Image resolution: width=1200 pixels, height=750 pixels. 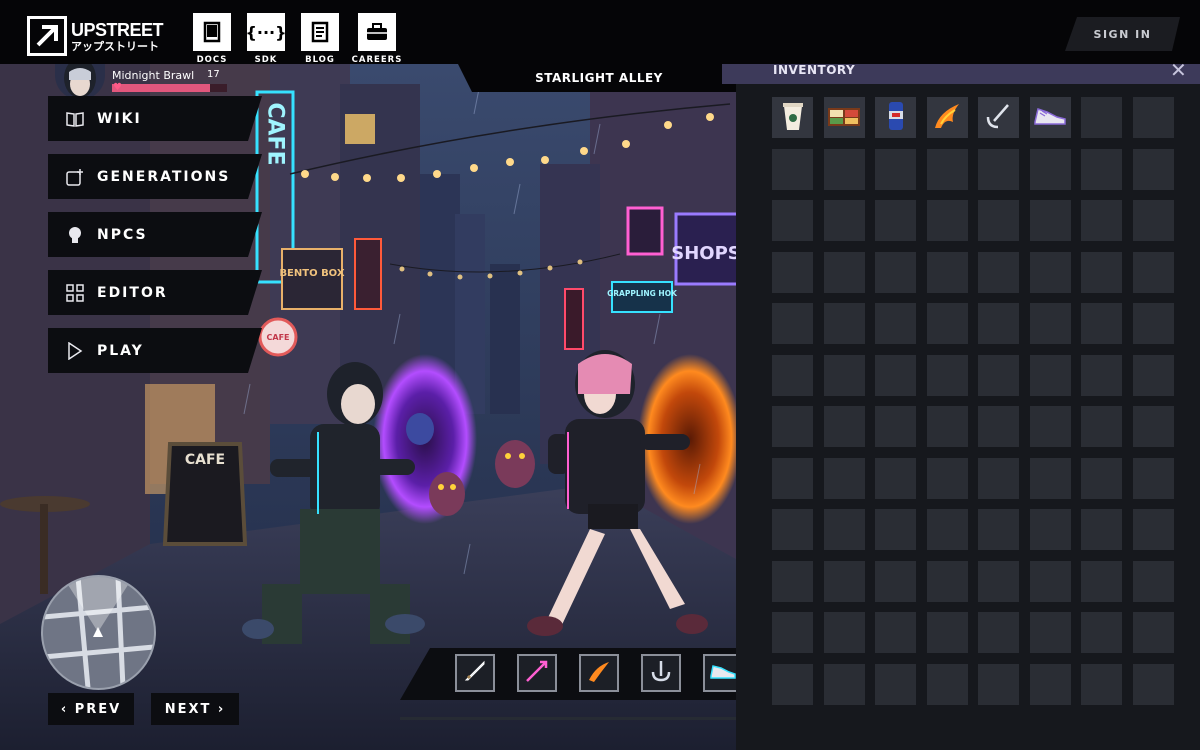 I want to click on next-button: NEXT ›, so click(x=195, y=709).